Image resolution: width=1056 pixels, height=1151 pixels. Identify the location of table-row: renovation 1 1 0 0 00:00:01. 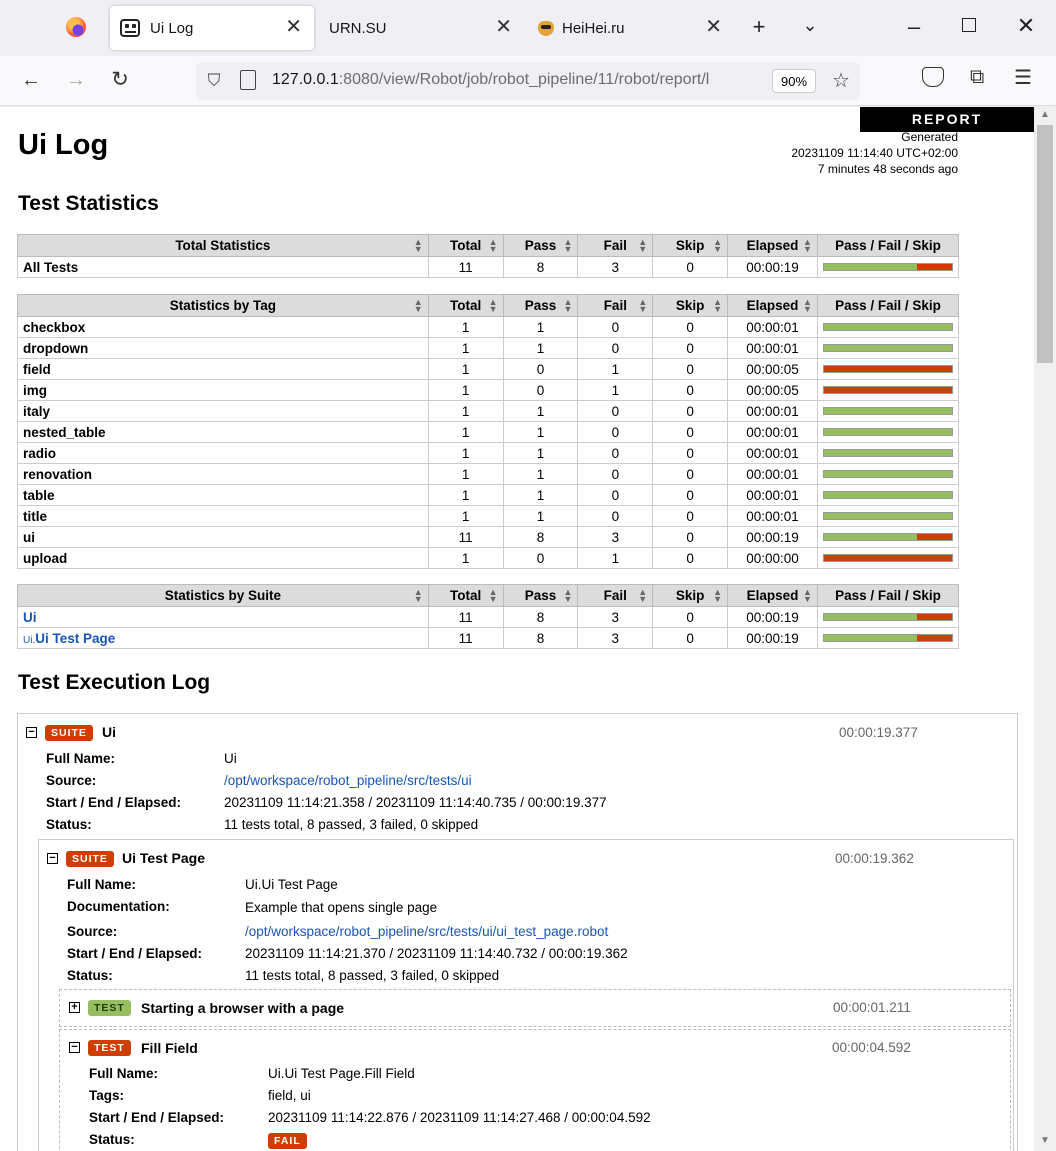
(488, 474).